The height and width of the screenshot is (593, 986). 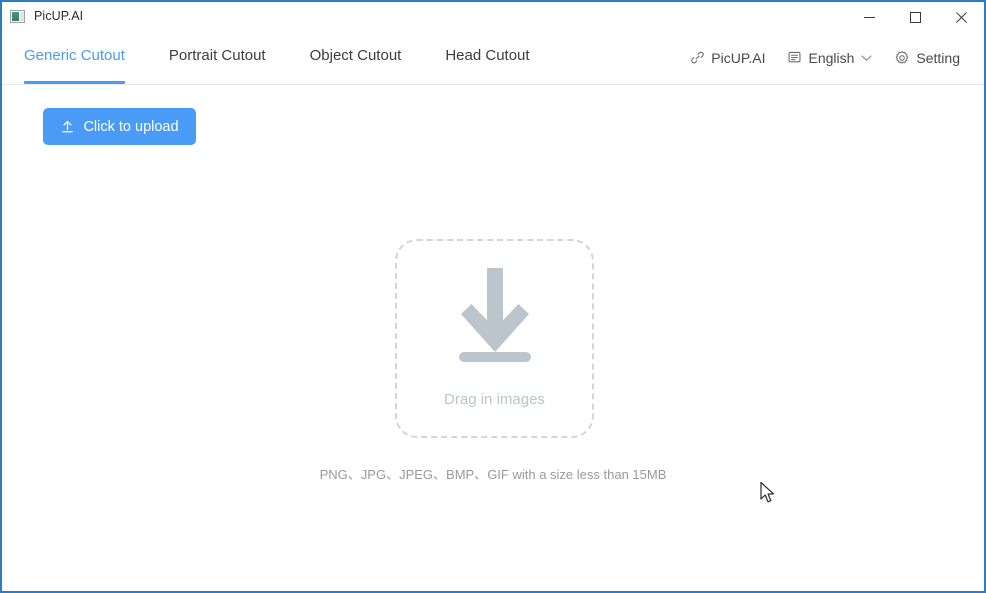 I want to click on close-button, so click(x=961, y=17).